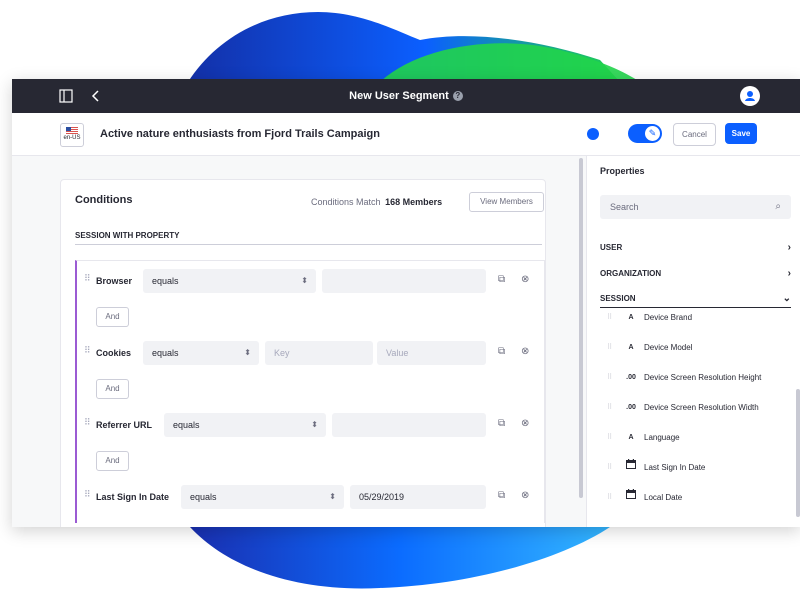 The width and height of the screenshot is (800, 592). What do you see at coordinates (581, 328) in the screenshot?
I see `main-scrollbar-thumb` at bounding box center [581, 328].